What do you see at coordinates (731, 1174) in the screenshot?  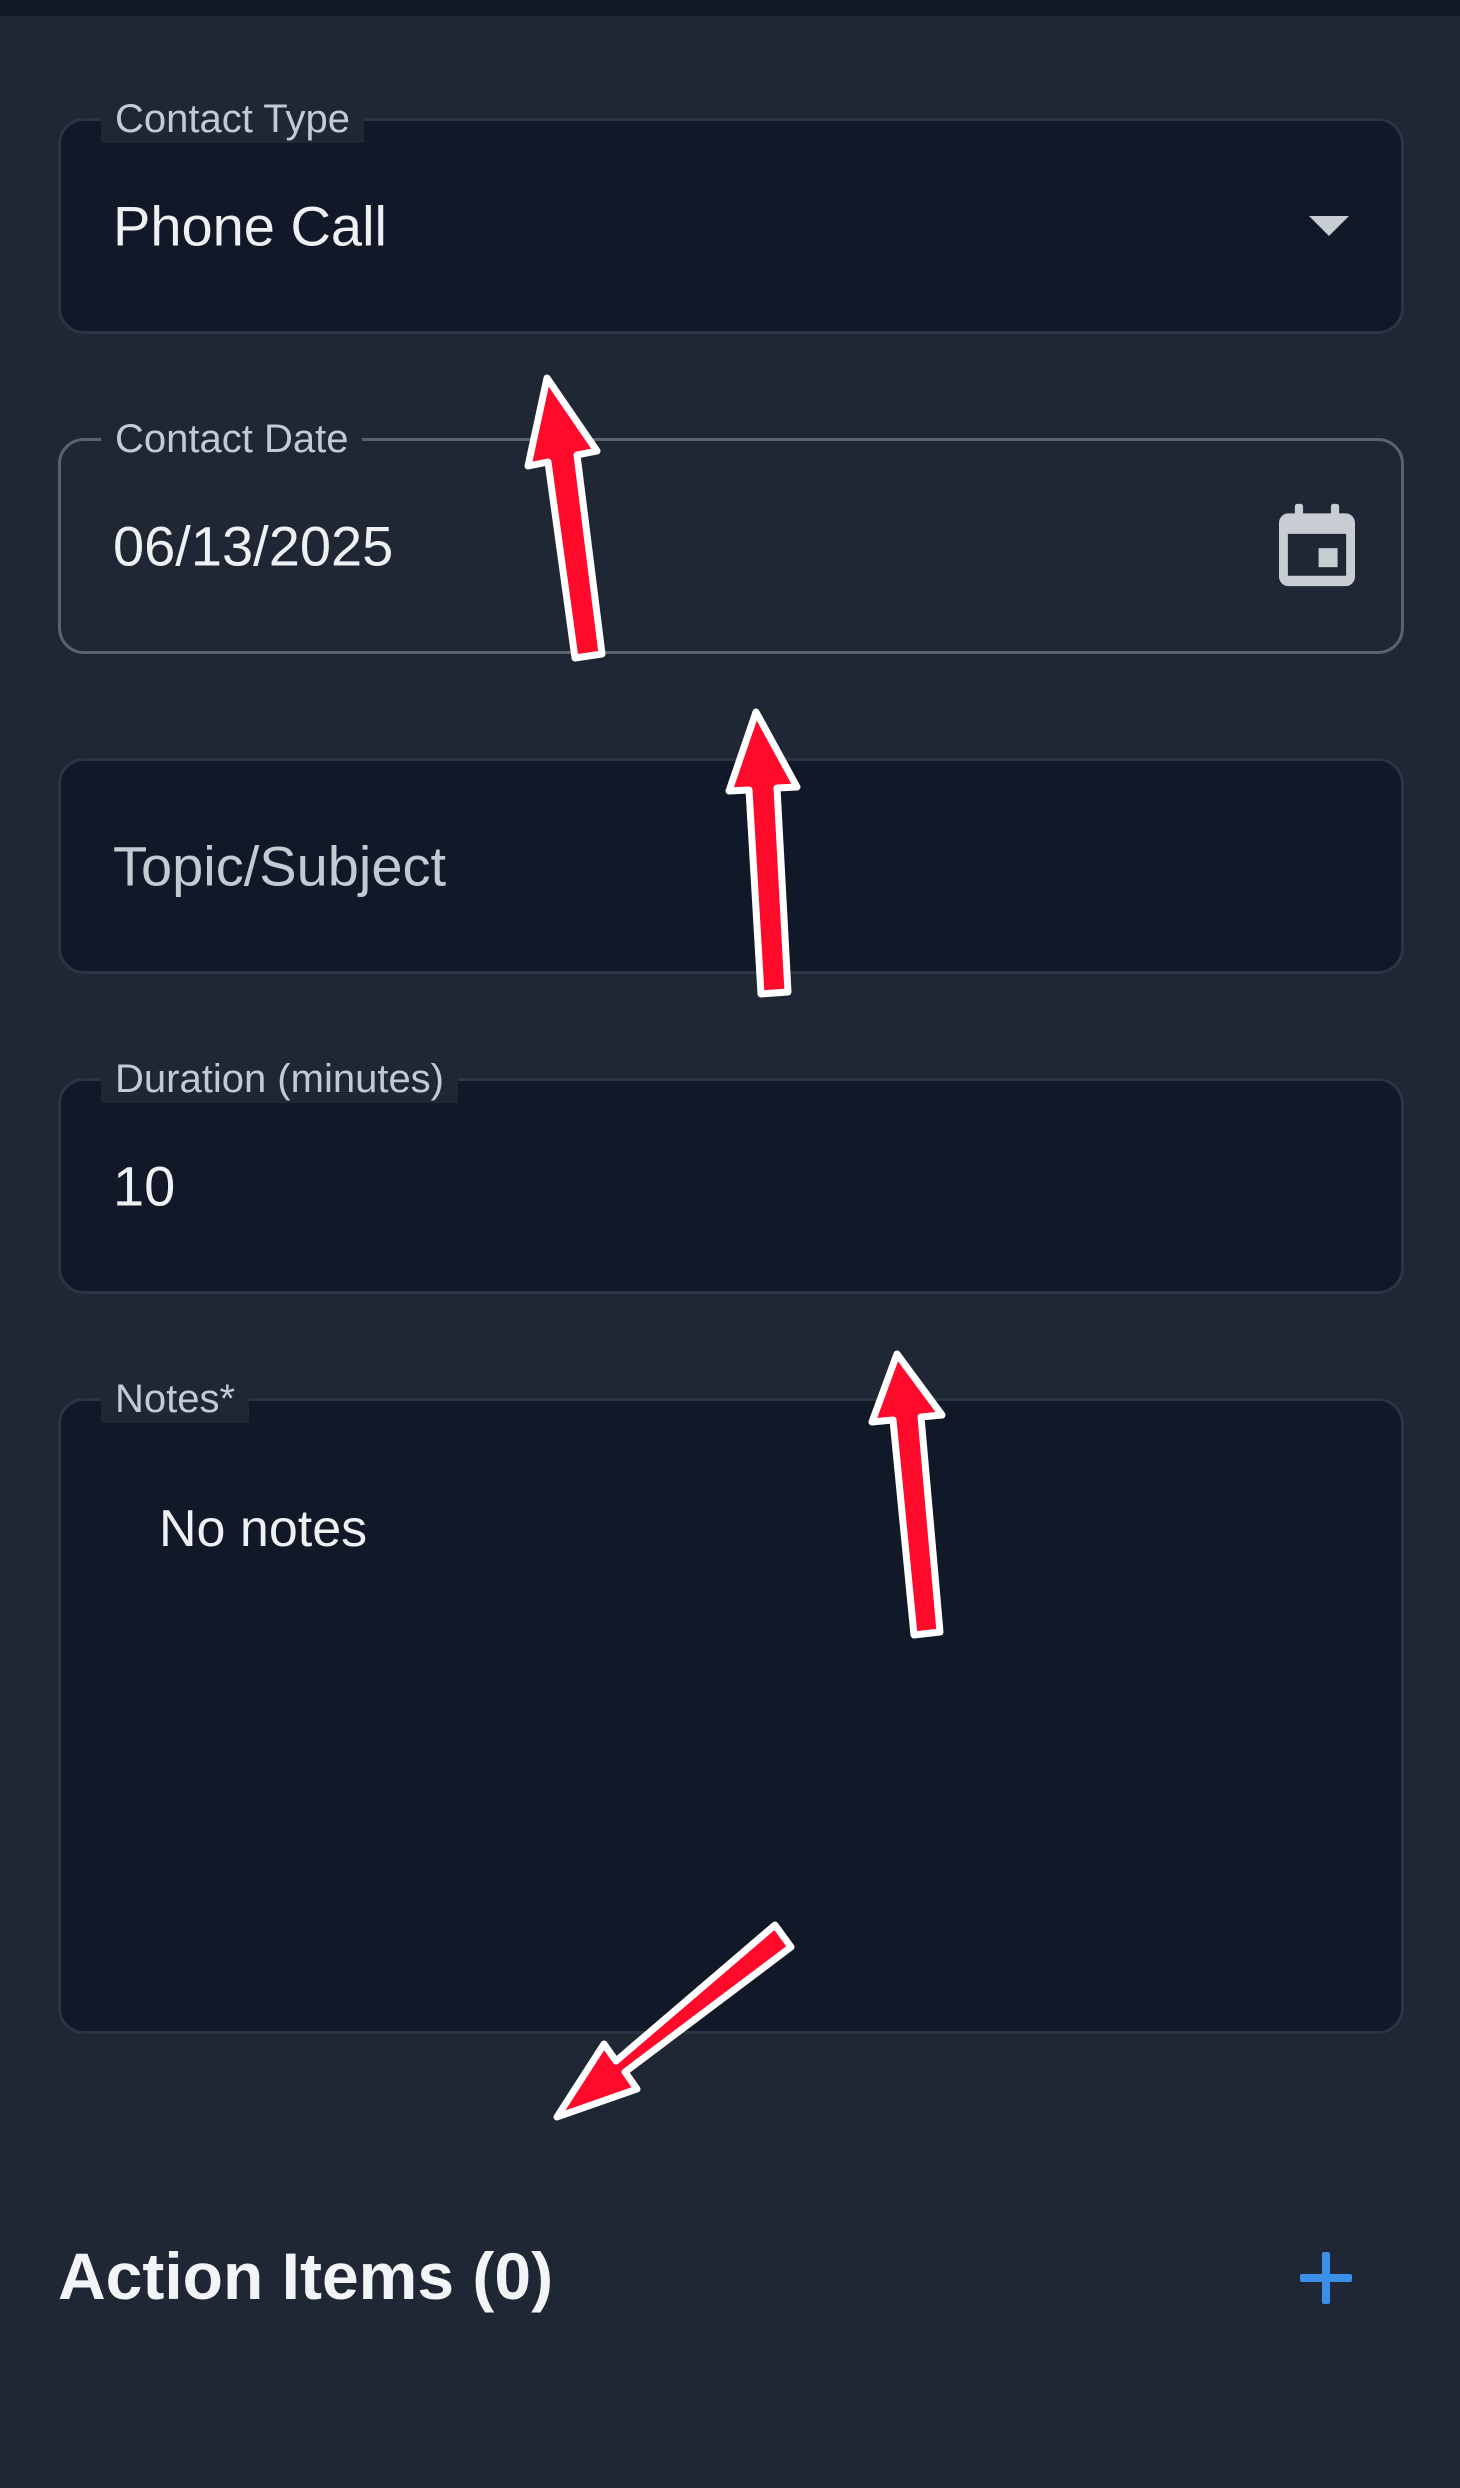 I see `duration-field: Duration (minutes) 10` at bounding box center [731, 1174].